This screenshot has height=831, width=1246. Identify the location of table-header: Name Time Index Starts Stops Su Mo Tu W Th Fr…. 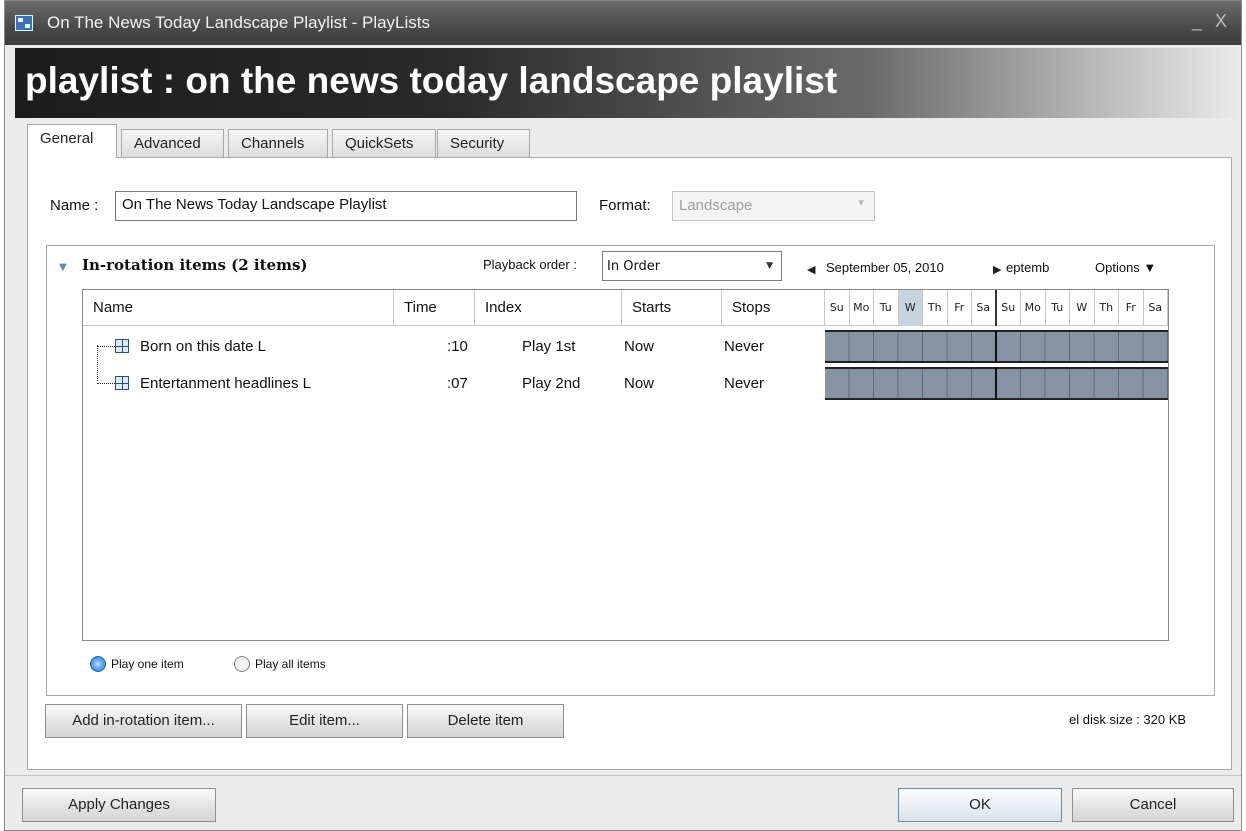
(625, 308).